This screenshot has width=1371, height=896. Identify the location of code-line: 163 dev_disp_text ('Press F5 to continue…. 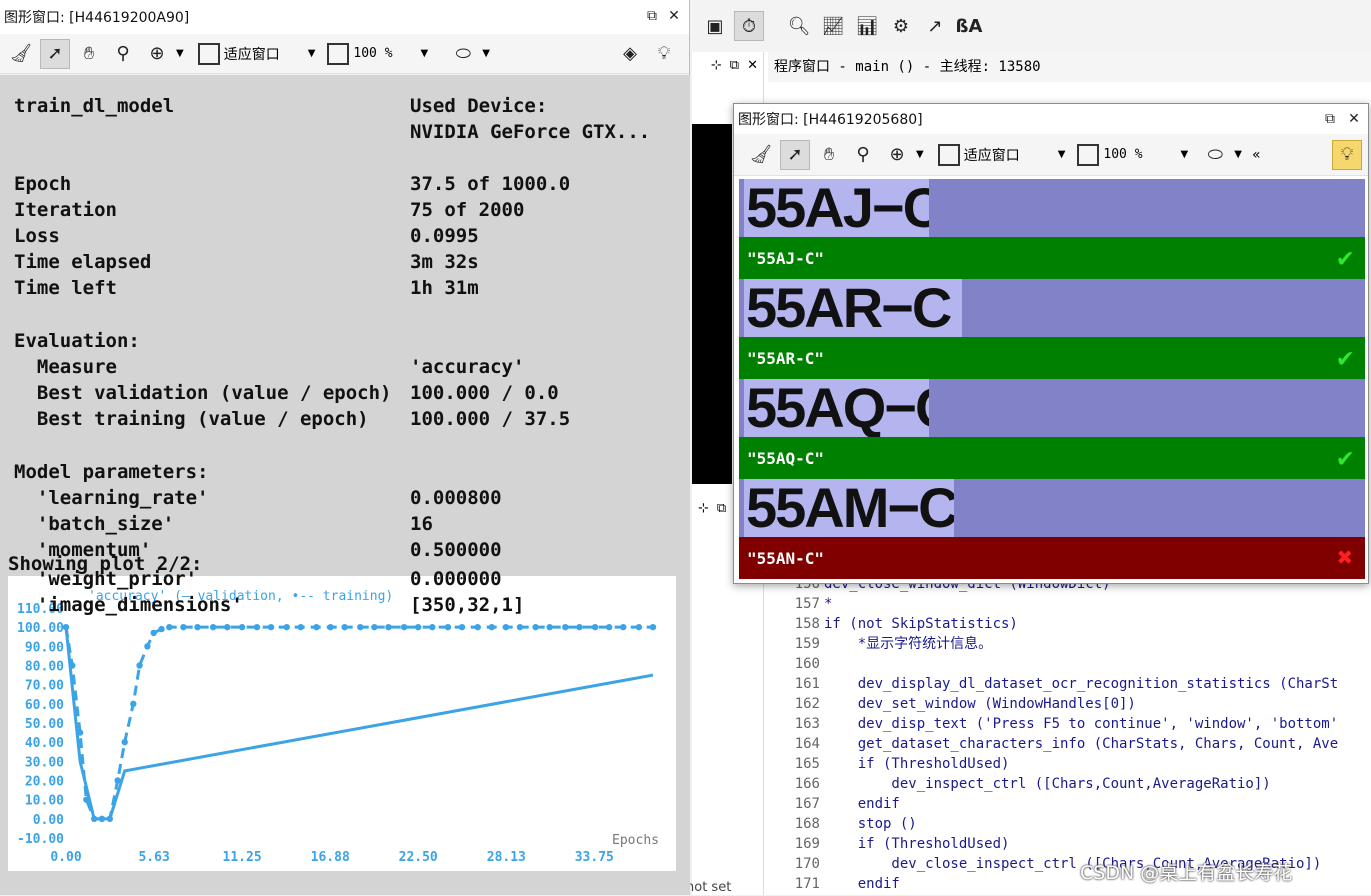
(1067, 724).